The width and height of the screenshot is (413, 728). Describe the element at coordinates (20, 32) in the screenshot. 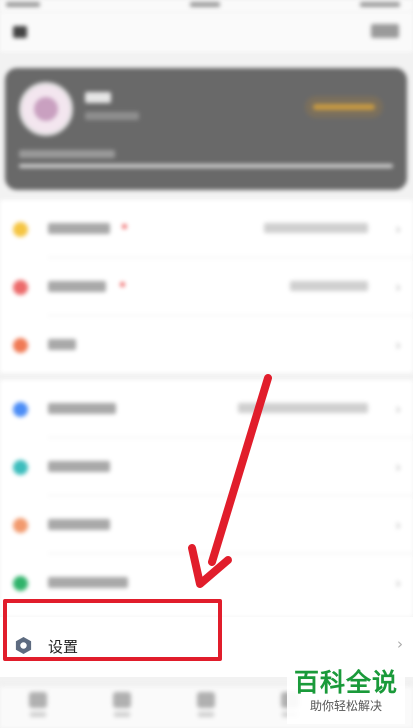

I see `menu-icon` at that location.